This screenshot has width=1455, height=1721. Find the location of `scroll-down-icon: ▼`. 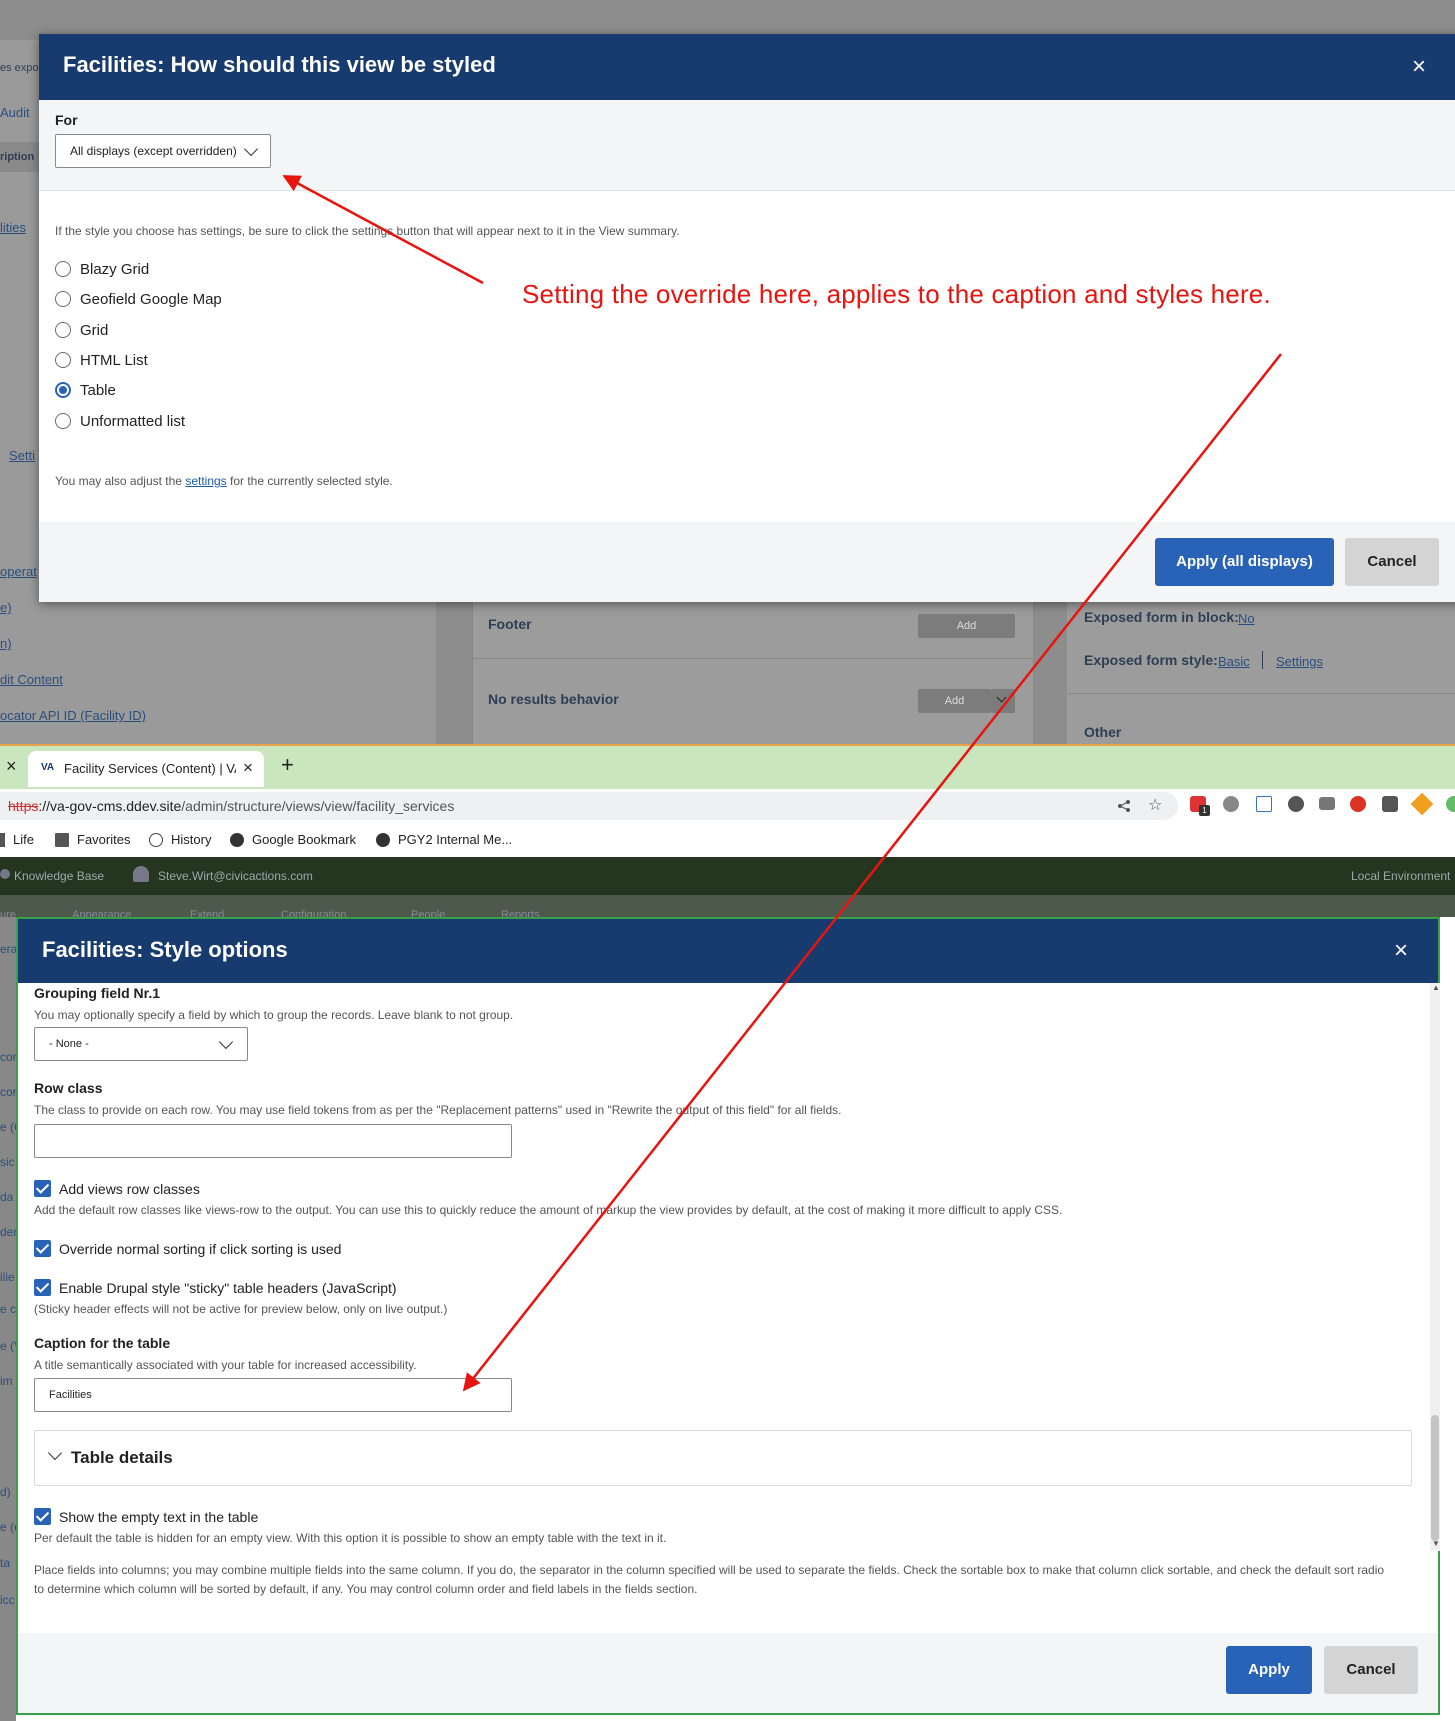

scroll-down-icon: ▼ is located at coordinates (1436, 1543).